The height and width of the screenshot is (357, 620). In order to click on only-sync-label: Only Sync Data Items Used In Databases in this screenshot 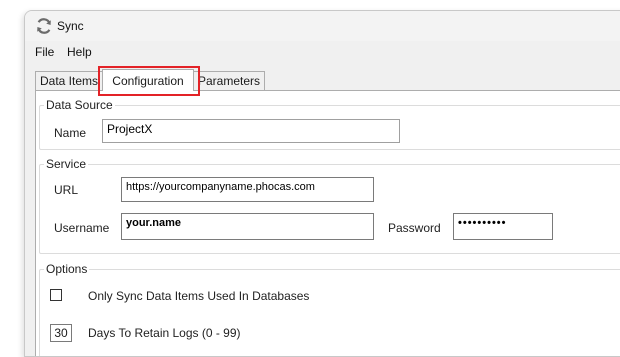, I will do `click(199, 296)`.